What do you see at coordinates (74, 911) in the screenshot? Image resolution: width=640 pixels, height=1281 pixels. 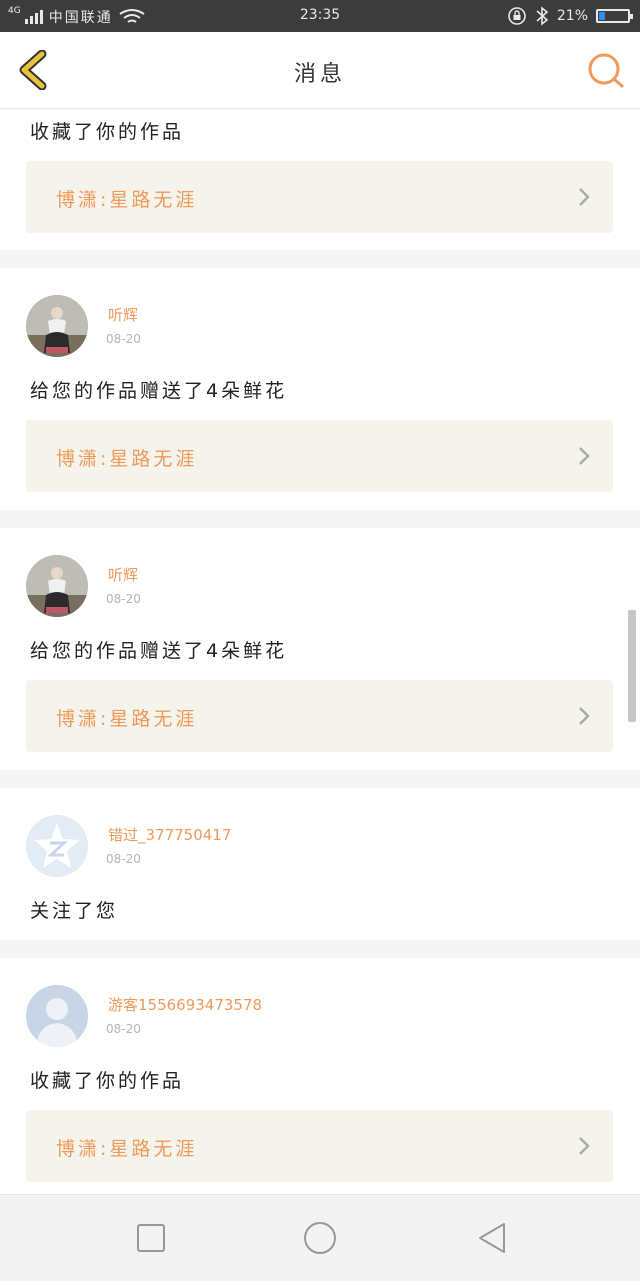 I see `action-text: 关注了您` at bounding box center [74, 911].